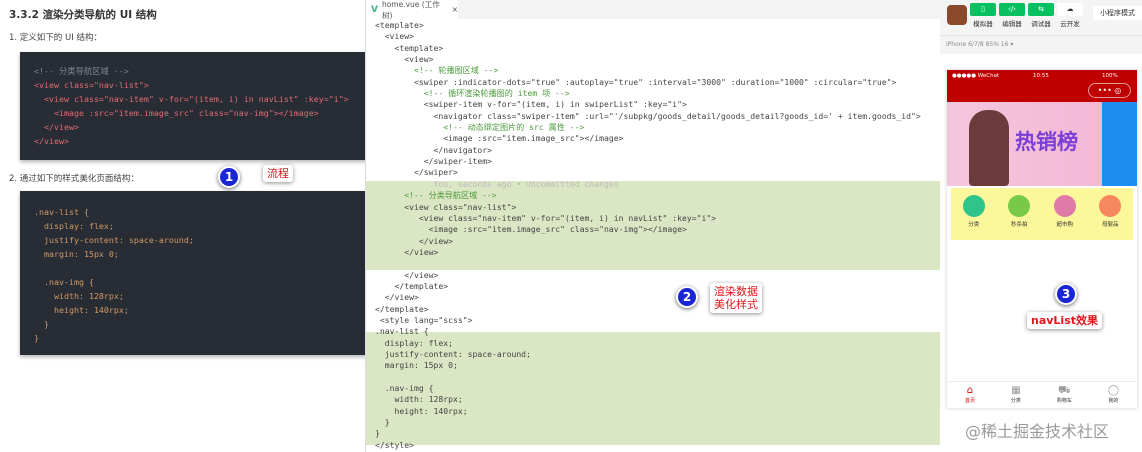  I want to click on section-heading: 3.3.2 渲染分类导航的 UI 结构, so click(83, 15).